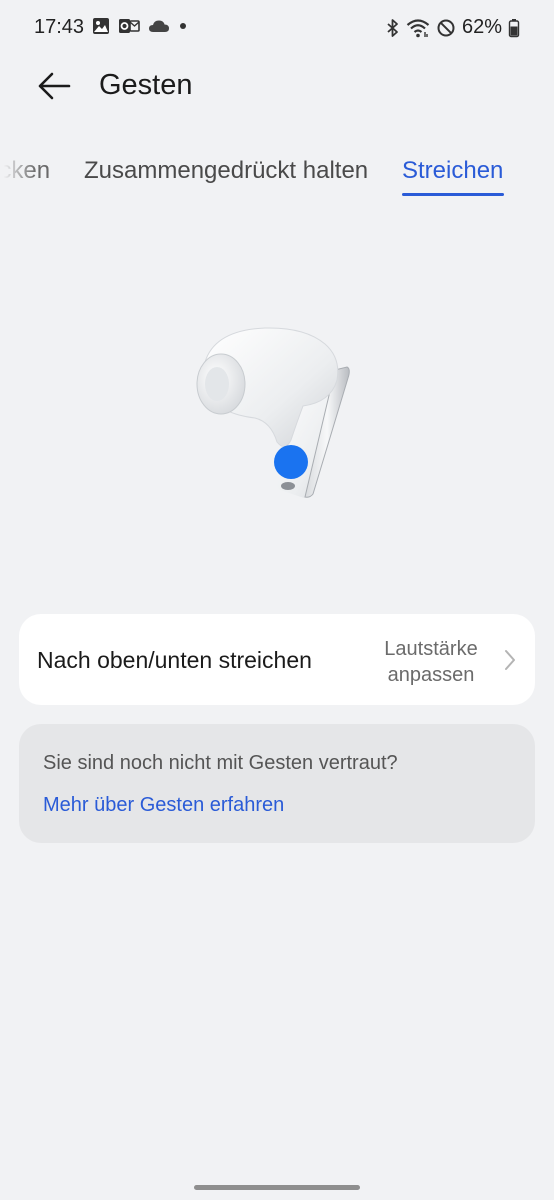 This screenshot has height=1200, width=554. What do you see at coordinates (431, 662) in the screenshot?
I see `gesture-value: Lautstärke anpassen` at bounding box center [431, 662].